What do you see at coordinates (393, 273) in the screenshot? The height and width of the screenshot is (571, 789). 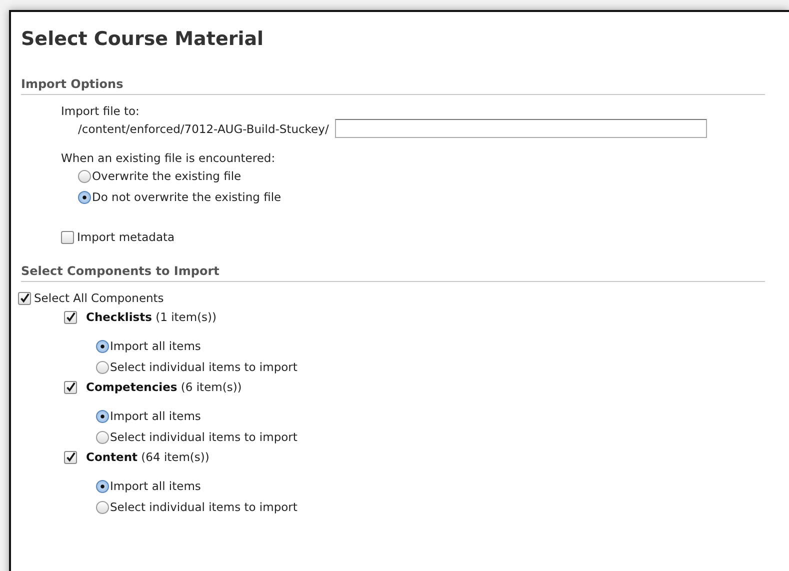 I see `section-heading: Select Components to Import` at bounding box center [393, 273].